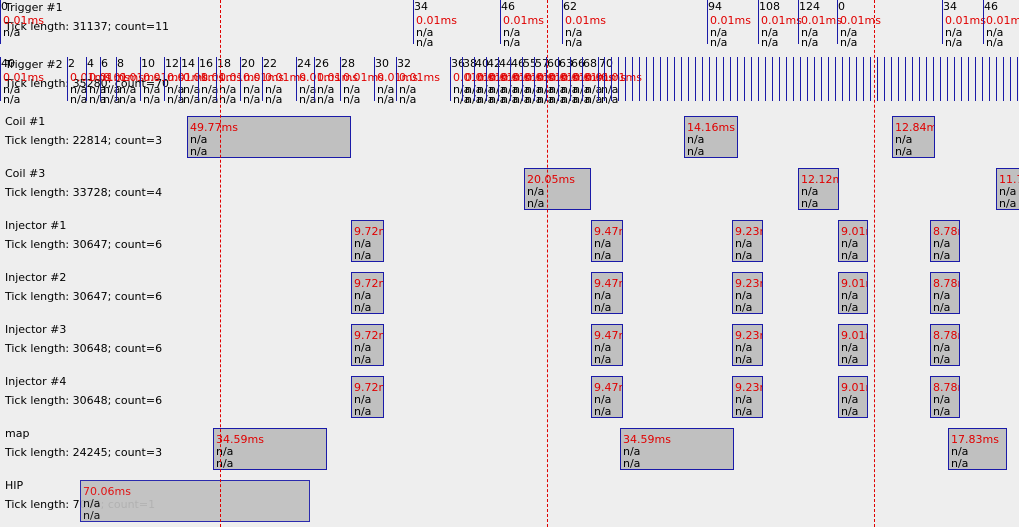 The image size is (1019, 527). Describe the element at coordinates (195, 501) in the screenshot. I see `event-block: 70.06ms n/a n/a` at that location.